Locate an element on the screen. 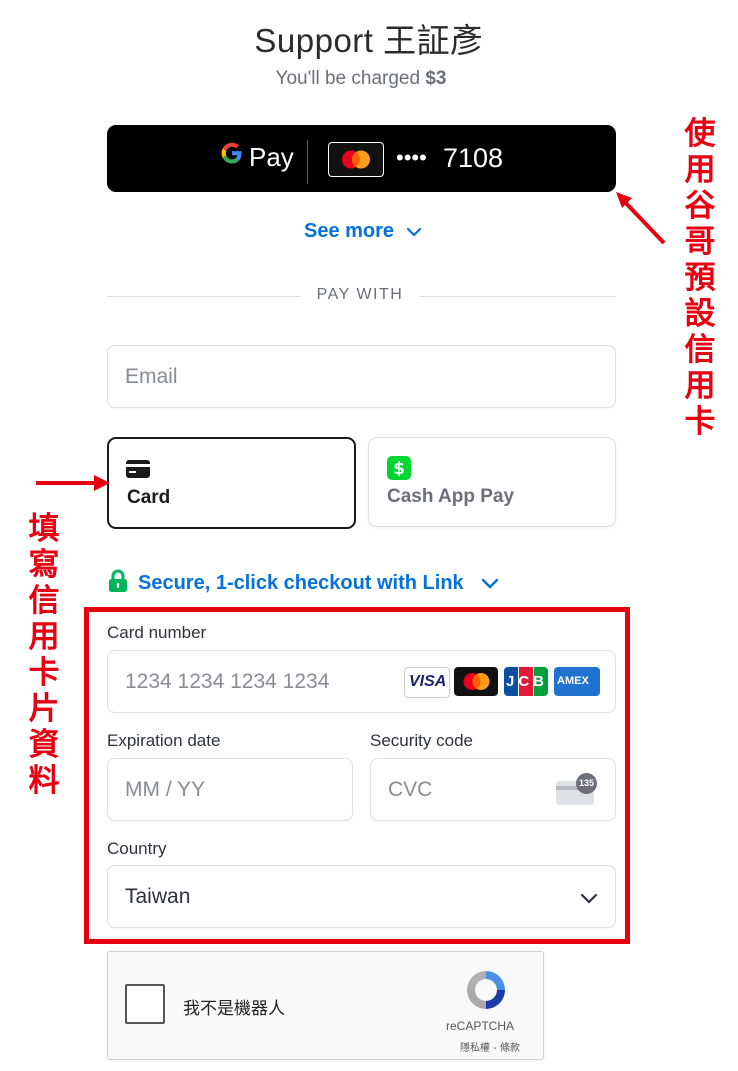  recaptcha-brand: reCAPTCHA is located at coordinates (480, 1026).